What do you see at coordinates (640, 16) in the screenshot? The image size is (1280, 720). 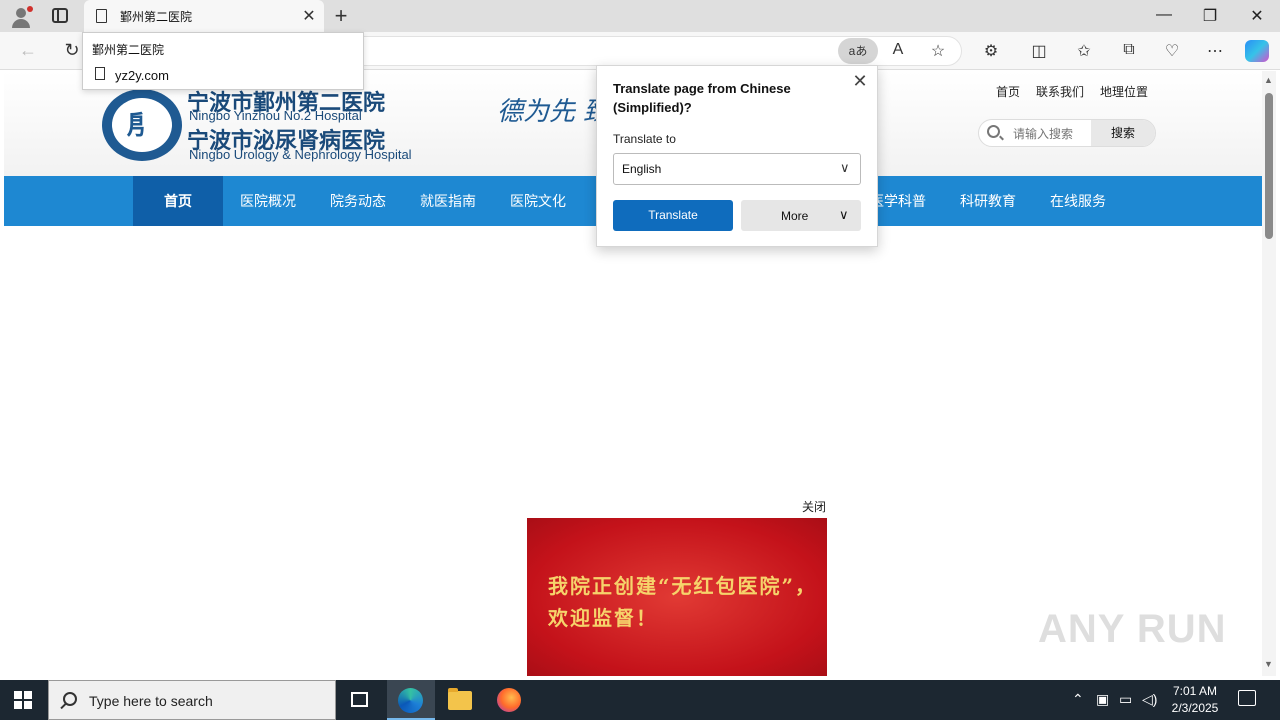 I see `browser-titlebar: 鄞州第二医院 ✕ + — ❐ ✕` at bounding box center [640, 16].